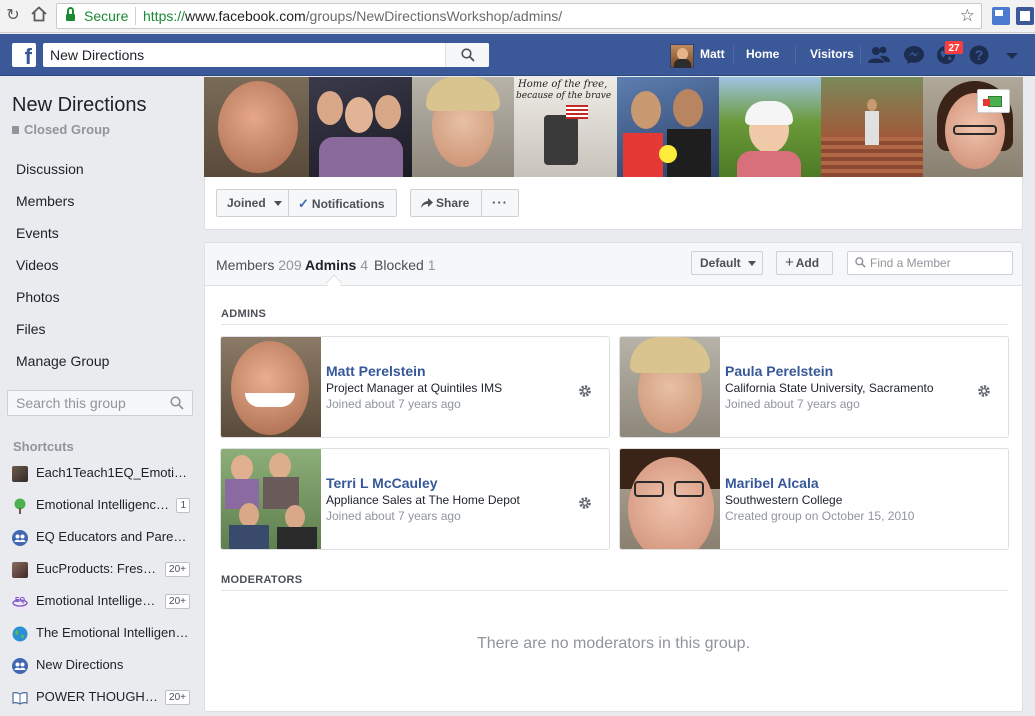 The width and height of the screenshot is (1035, 716). I want to click on check-icon: ✓, so click(303, 203).